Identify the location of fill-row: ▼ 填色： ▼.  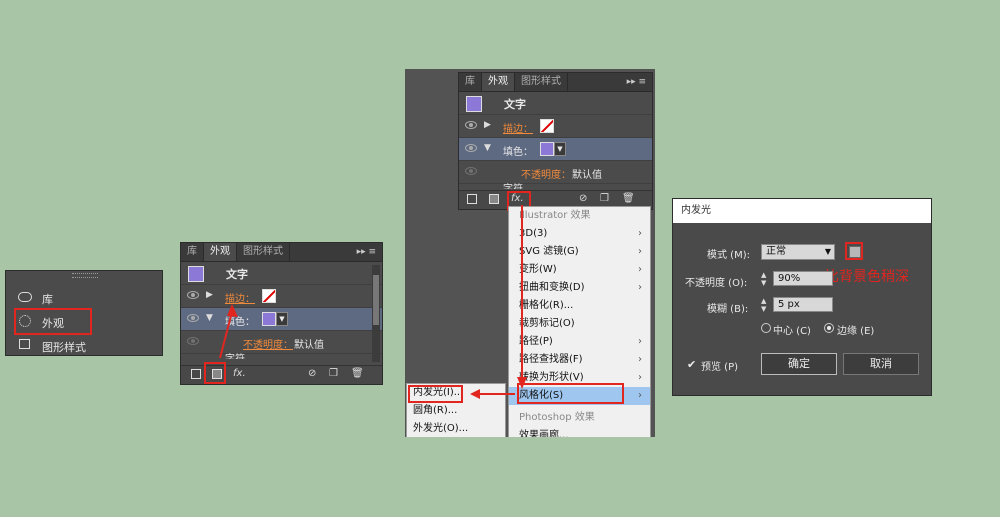
(555, 149).